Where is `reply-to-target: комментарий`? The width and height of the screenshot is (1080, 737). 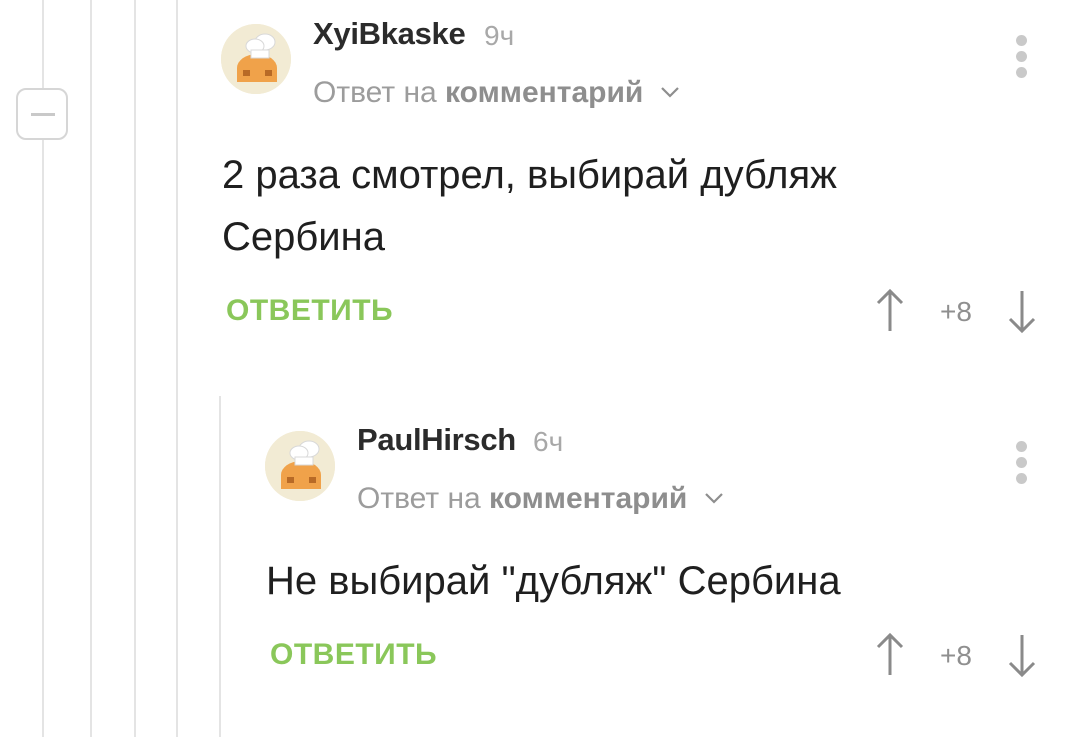 reply-to-target: комментарий is located at coordinates (588, 498).